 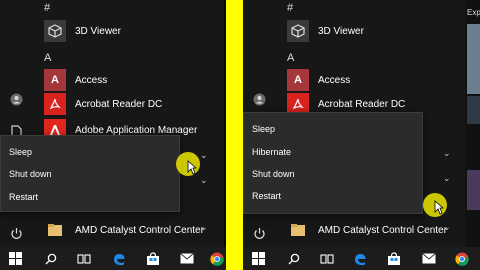 I want to click on live-tile-game, so click(x=473, y=190).